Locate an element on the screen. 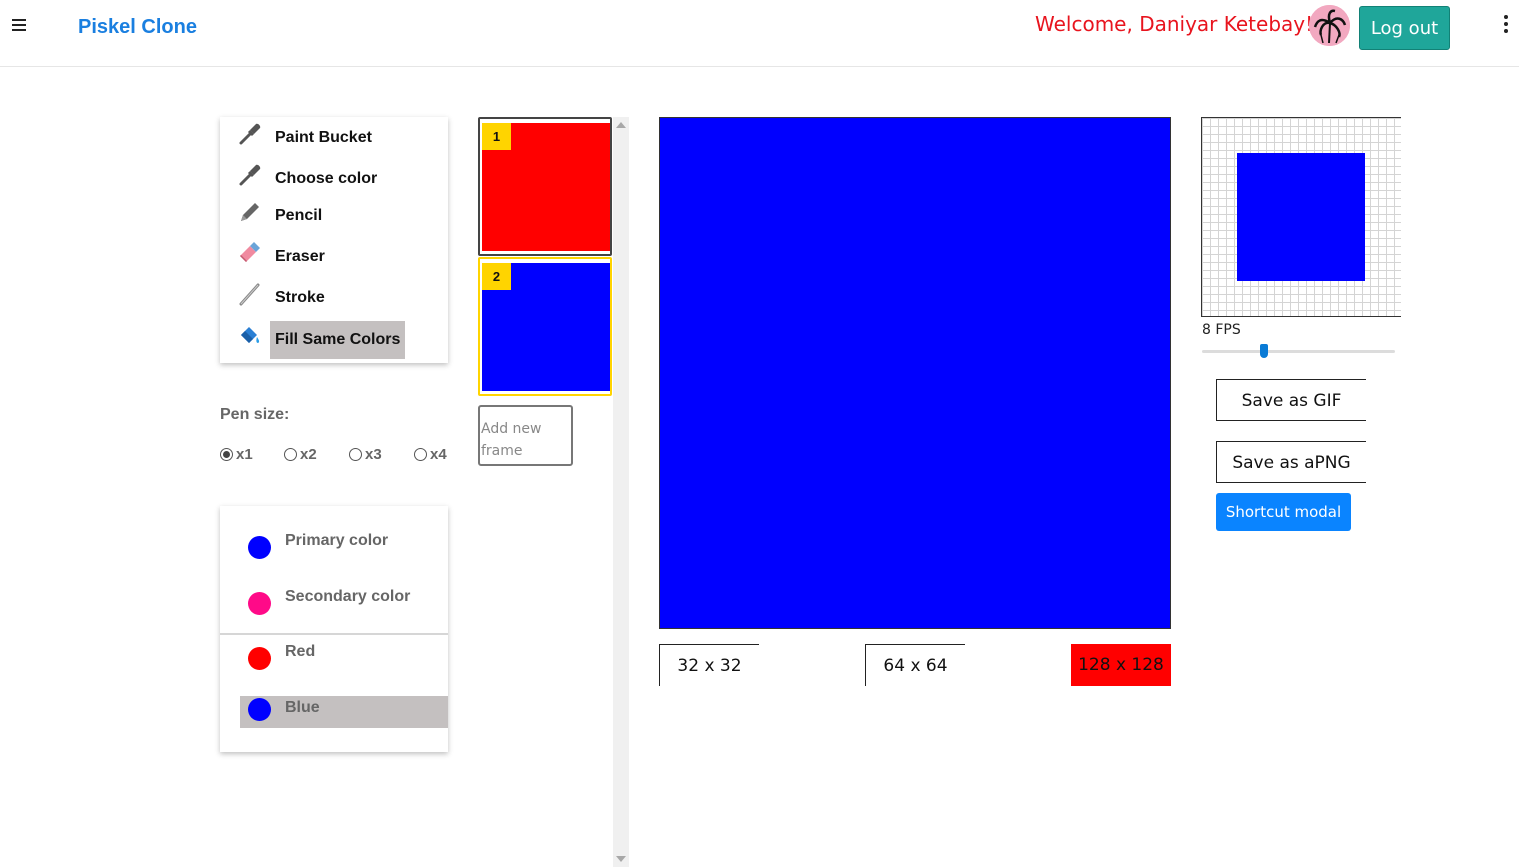  tool-label: Fill Same Colors is located at coordinates (338, 340).